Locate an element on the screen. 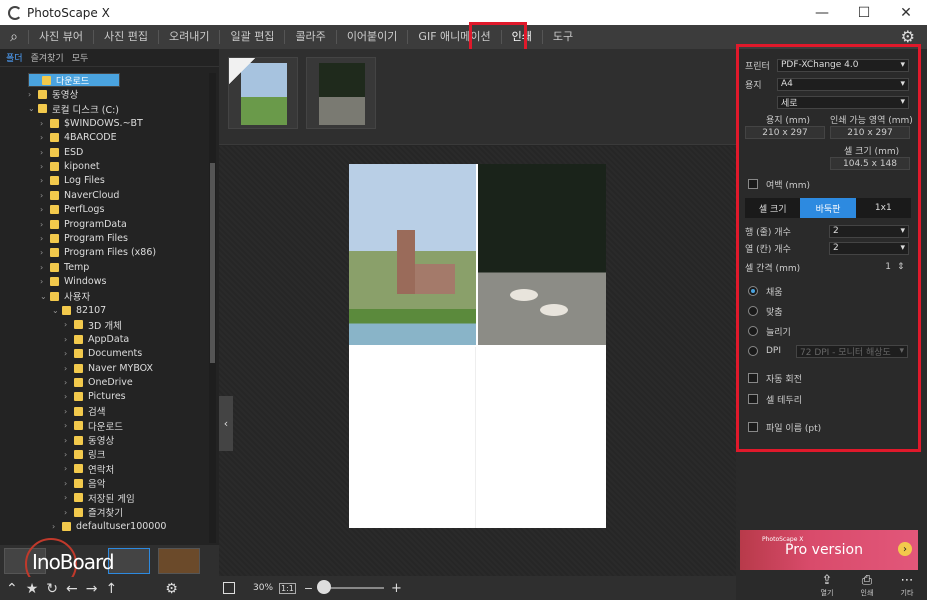  zoom-out-button: − is located at coordinates (308, 588).